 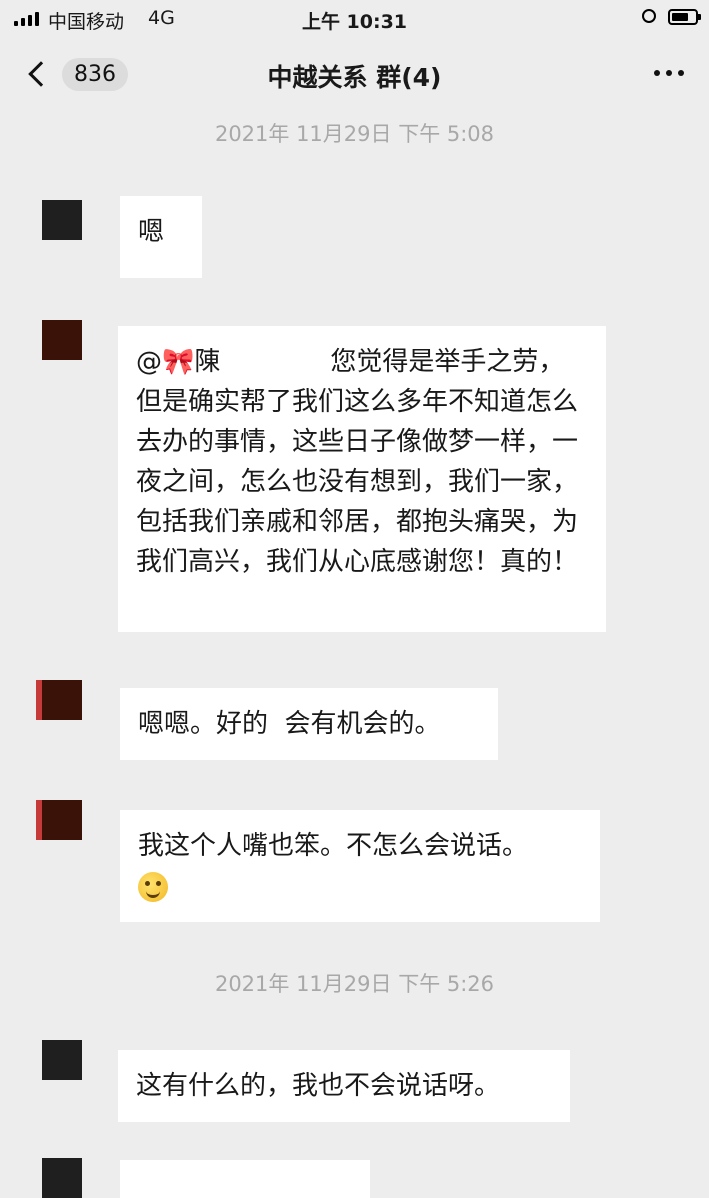 I want to click on chat-timestamp: 2021年 11月29日 下午 5:26, so click(x=354, y=984).